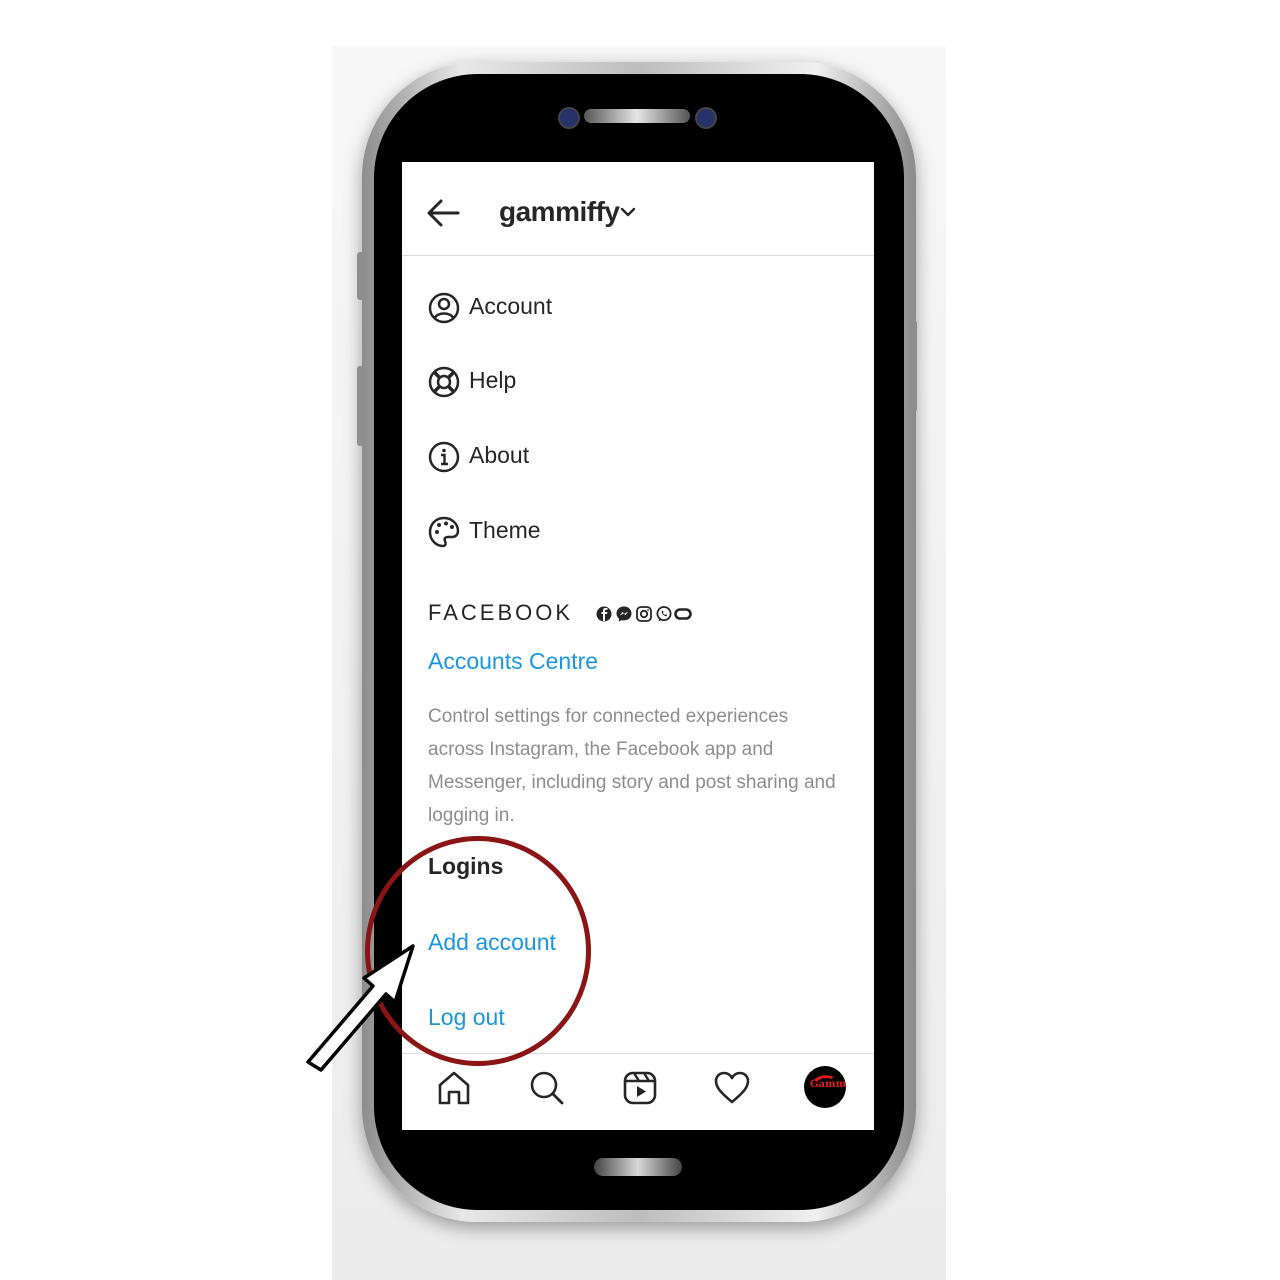  Describe the element at coordinates (454, 1088) in the screenshot. I see `home-icon` at that location.